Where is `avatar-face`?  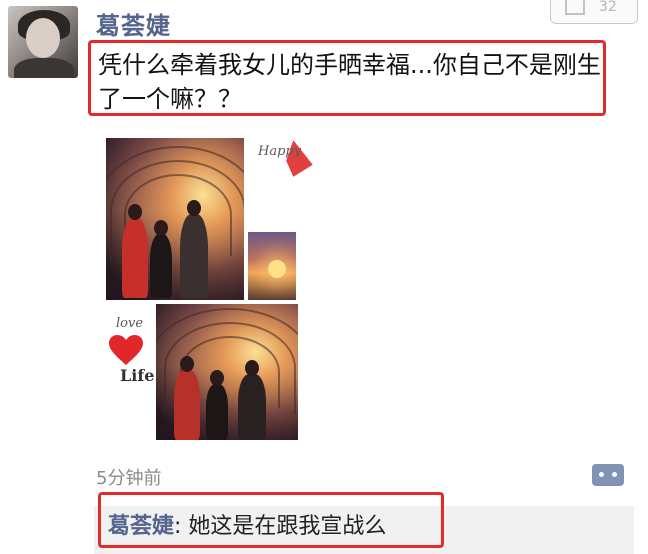 avatar-face is located at coordinates (43, 38).